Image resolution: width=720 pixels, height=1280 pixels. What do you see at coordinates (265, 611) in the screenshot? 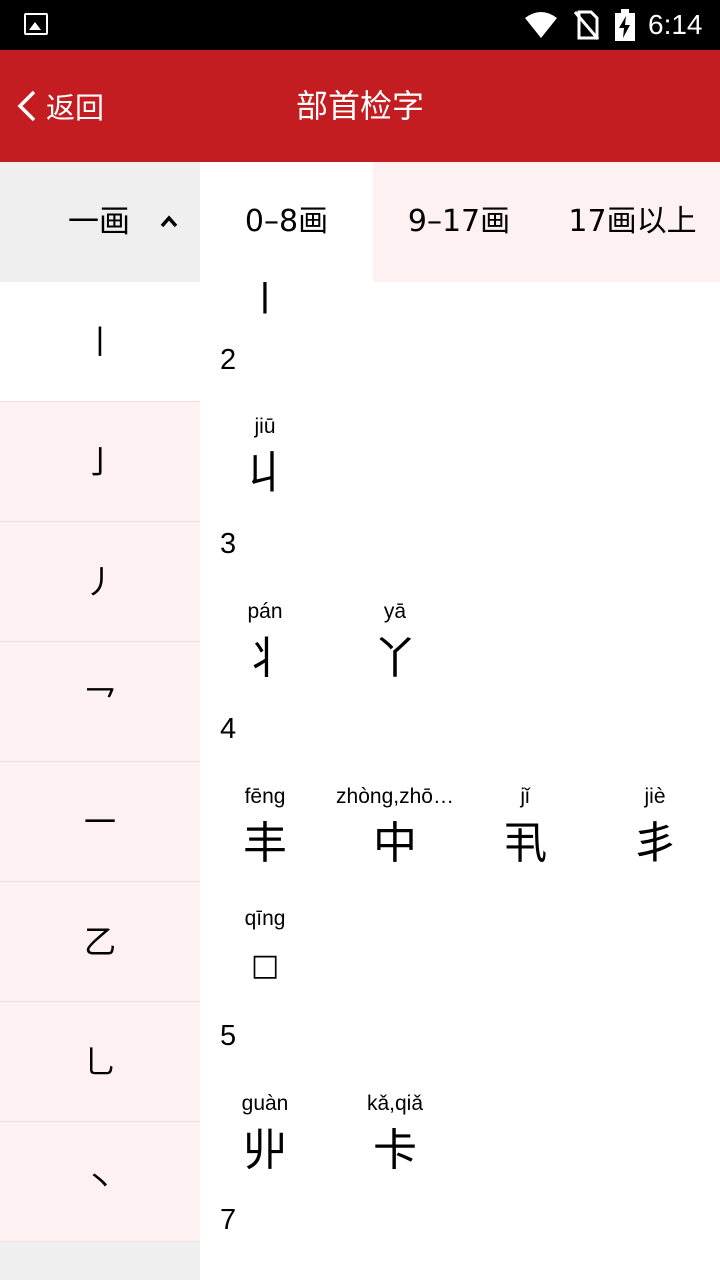
I see `pinyin: pán` at bounding box center [265, 611].